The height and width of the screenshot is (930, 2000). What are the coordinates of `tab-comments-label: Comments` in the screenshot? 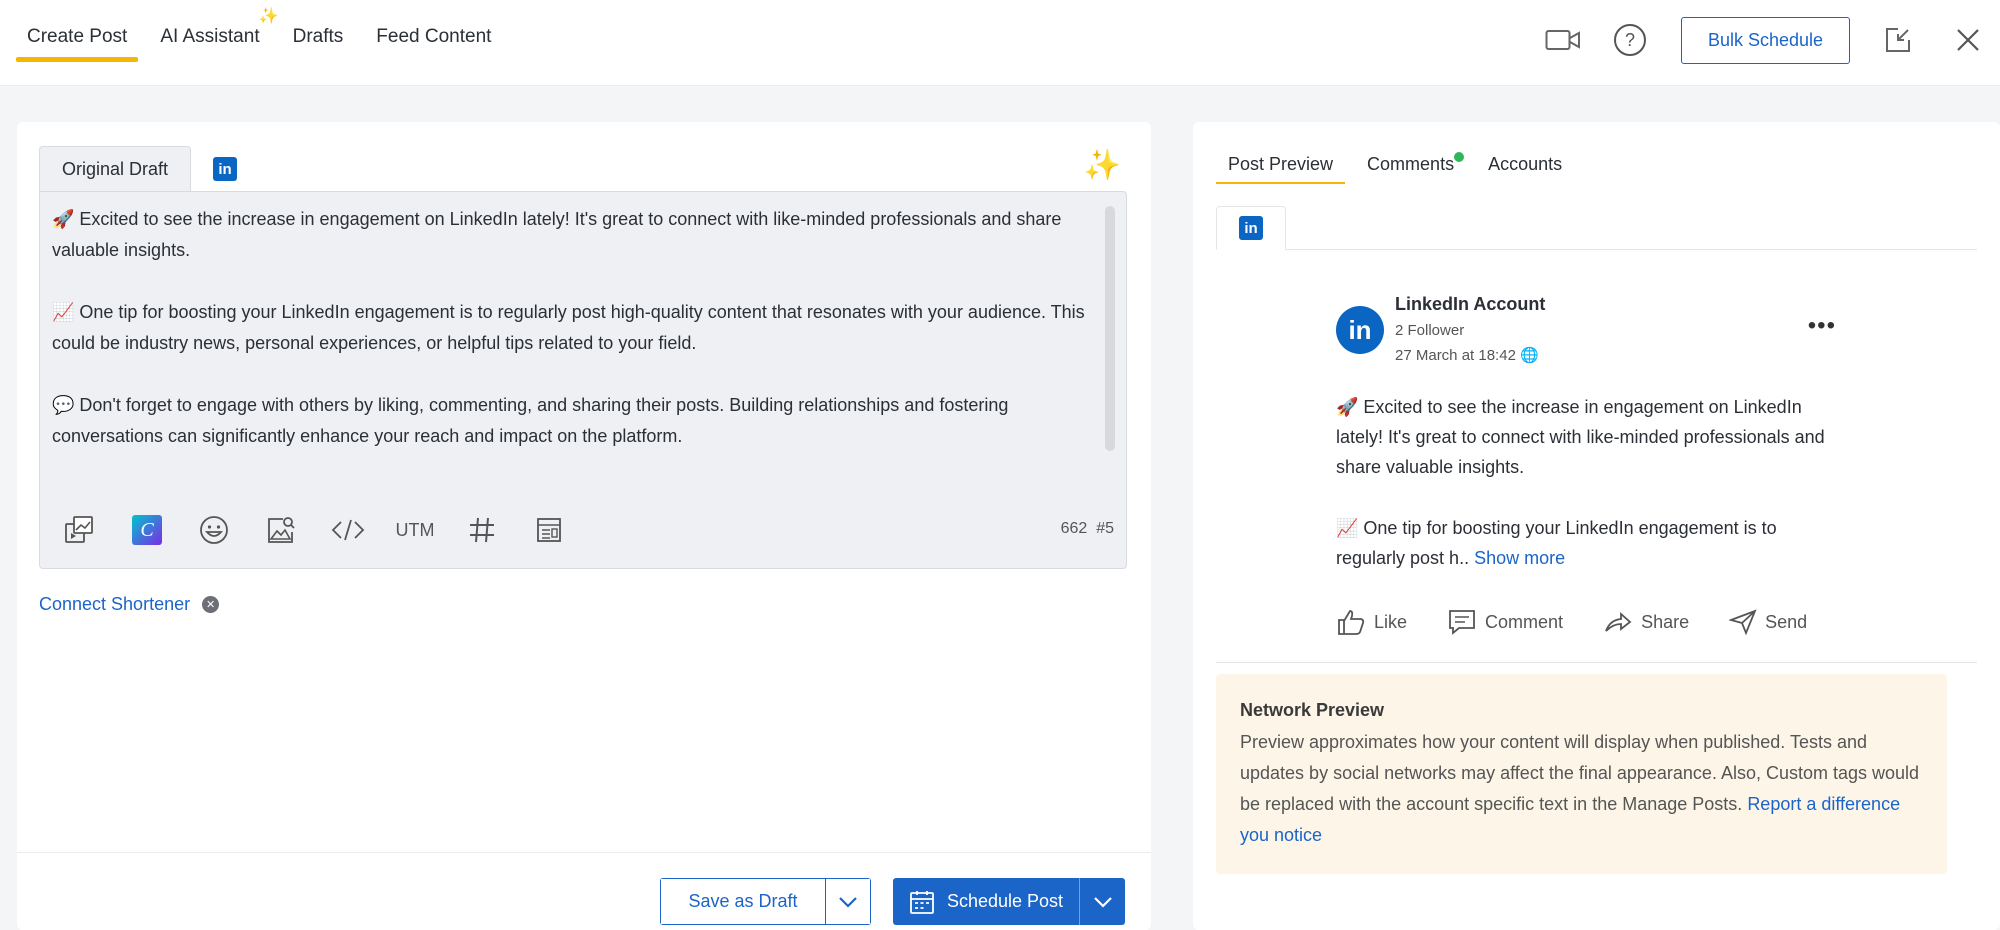 It's located at (1411, 163).